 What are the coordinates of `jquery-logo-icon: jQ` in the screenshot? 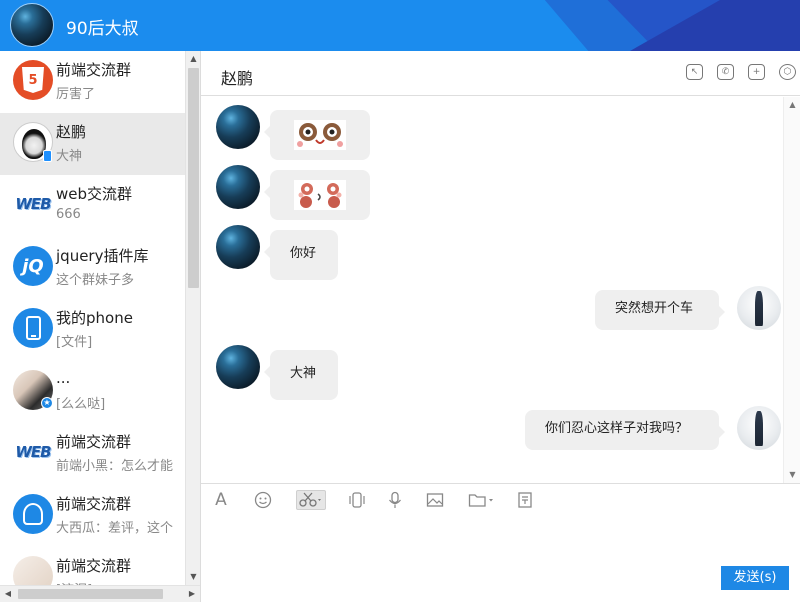 It's located at (33, 266).